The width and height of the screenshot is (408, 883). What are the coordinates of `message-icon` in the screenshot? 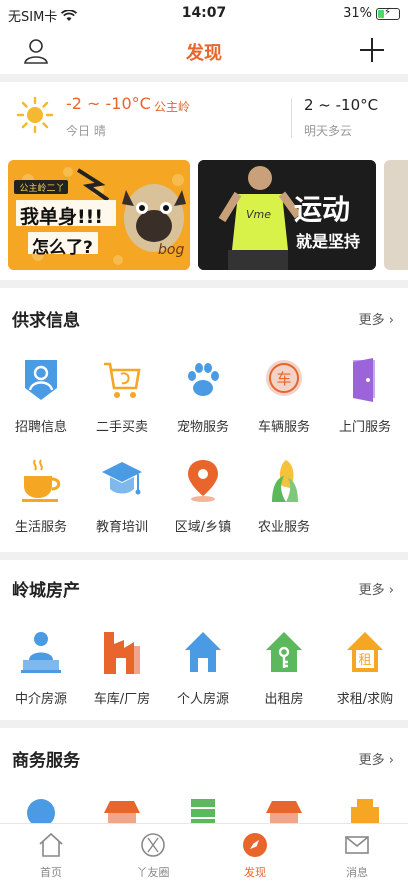 It's located at (357, 845).